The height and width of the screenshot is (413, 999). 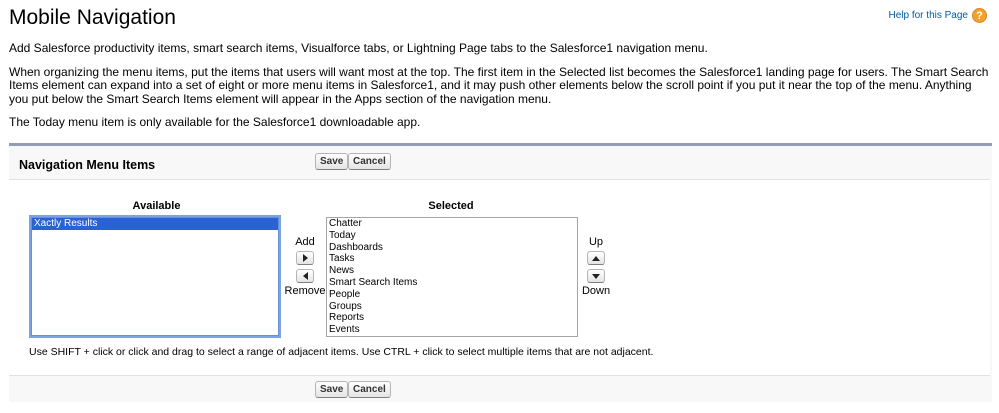 What do you see at coordinates (452, 283) in the screenshot?
I see `list-item: Smart Search Items` at bounding box center [452, 283].